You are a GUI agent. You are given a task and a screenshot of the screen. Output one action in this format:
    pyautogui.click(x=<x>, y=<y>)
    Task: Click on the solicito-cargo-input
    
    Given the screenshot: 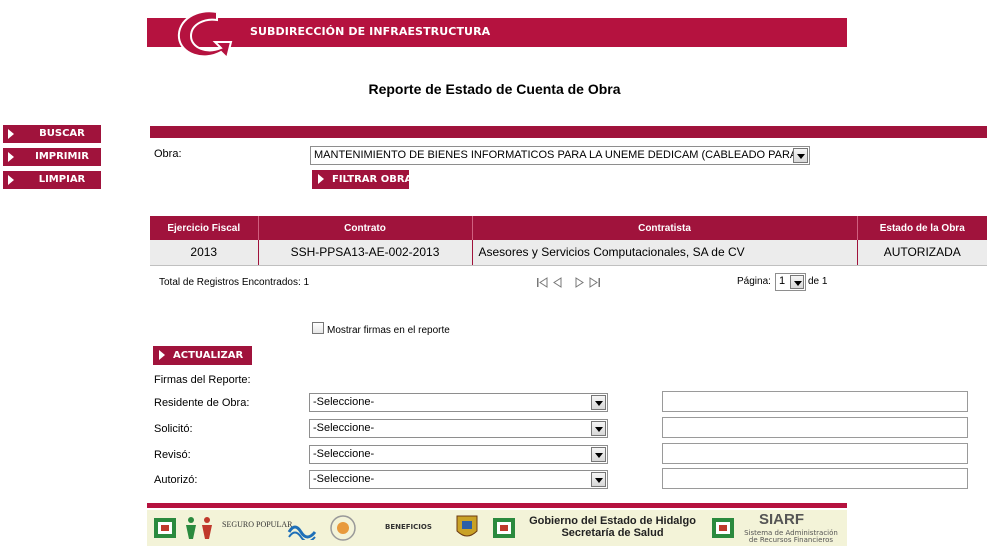 What is the action you would take?
    pyautogui.click(x=815, y=427)
    